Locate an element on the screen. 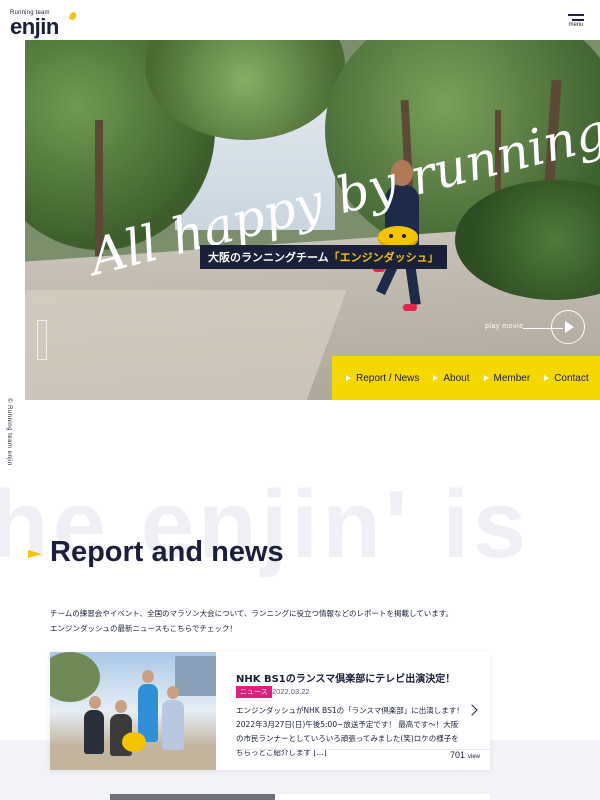 This screenshot has width=600, height=800. logo-flame-icon is located at coordinates (73, 16).